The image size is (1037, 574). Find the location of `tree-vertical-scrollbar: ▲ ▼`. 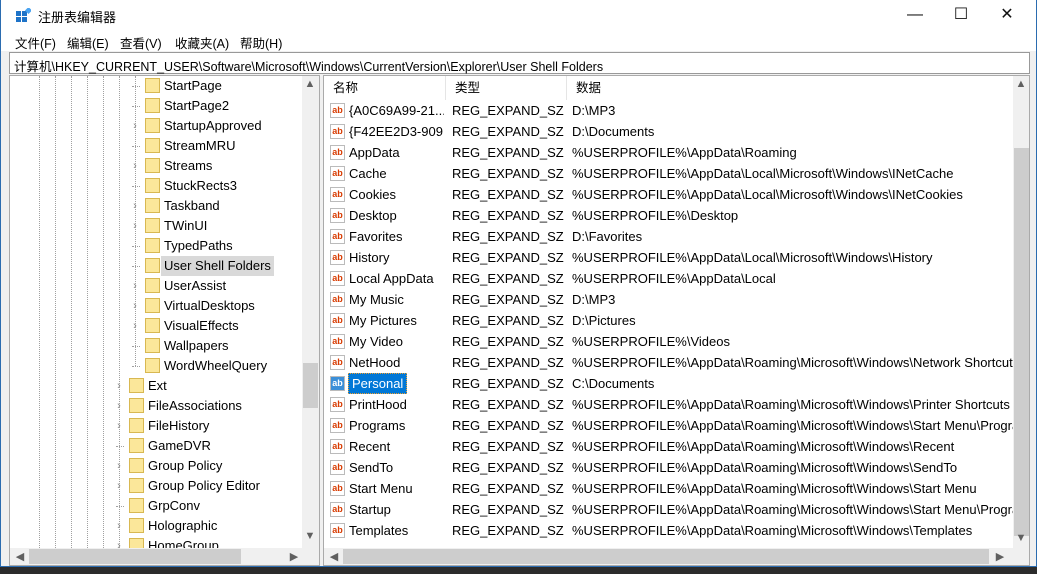

tree-vertical-scrollbar: ▲ ▼ is located at coordinates (310, 312).